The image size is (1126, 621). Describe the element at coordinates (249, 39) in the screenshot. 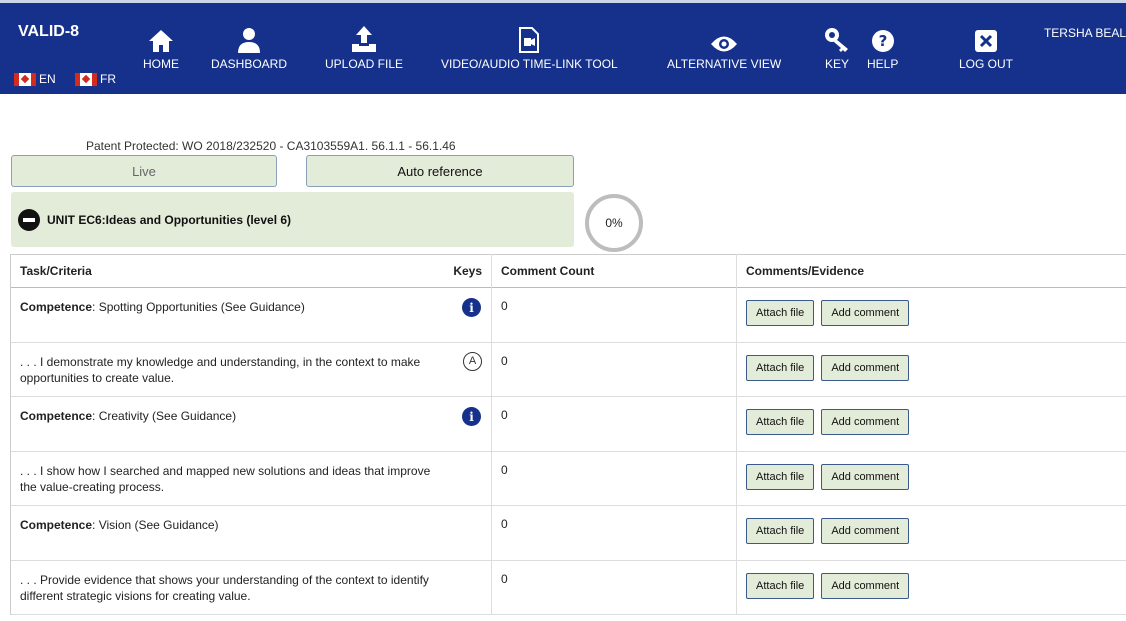

I see `user-icon` at that location.